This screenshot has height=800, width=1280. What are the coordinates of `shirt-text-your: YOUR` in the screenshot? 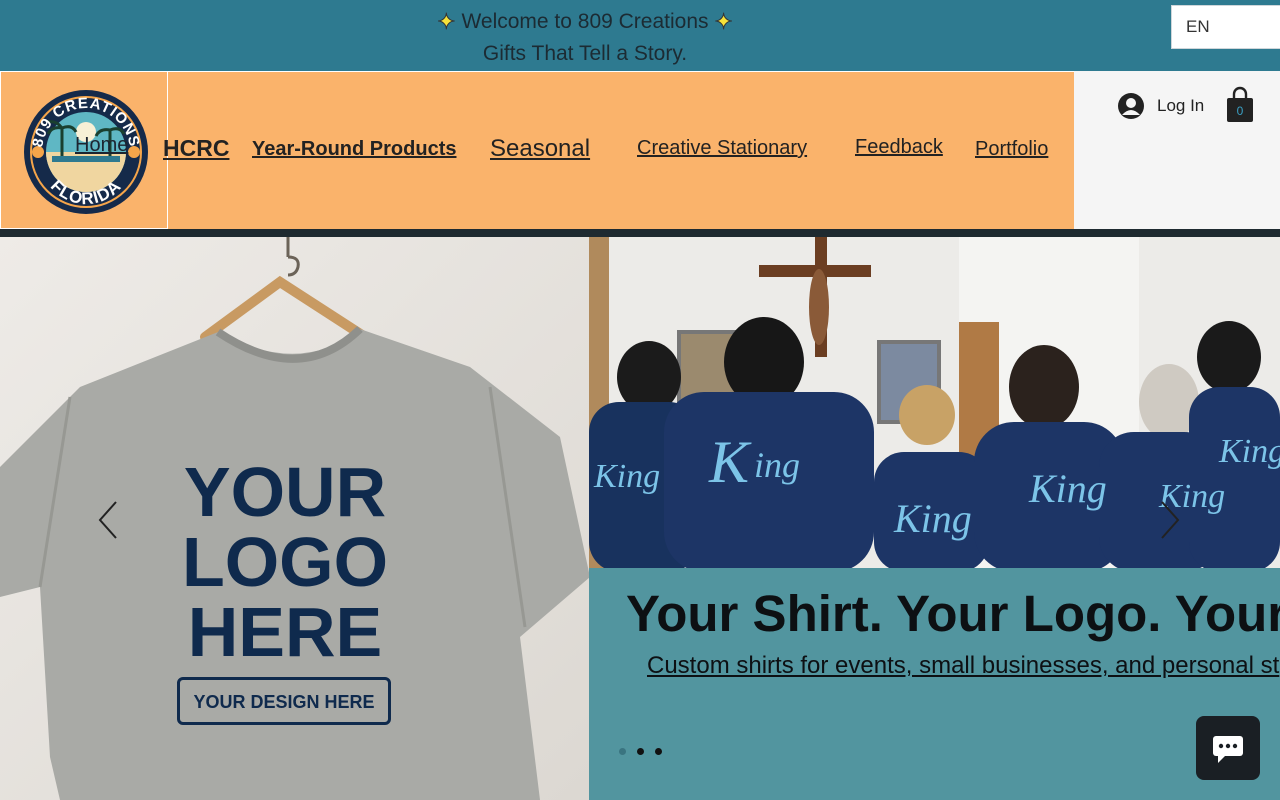 It's located at (285, 492).